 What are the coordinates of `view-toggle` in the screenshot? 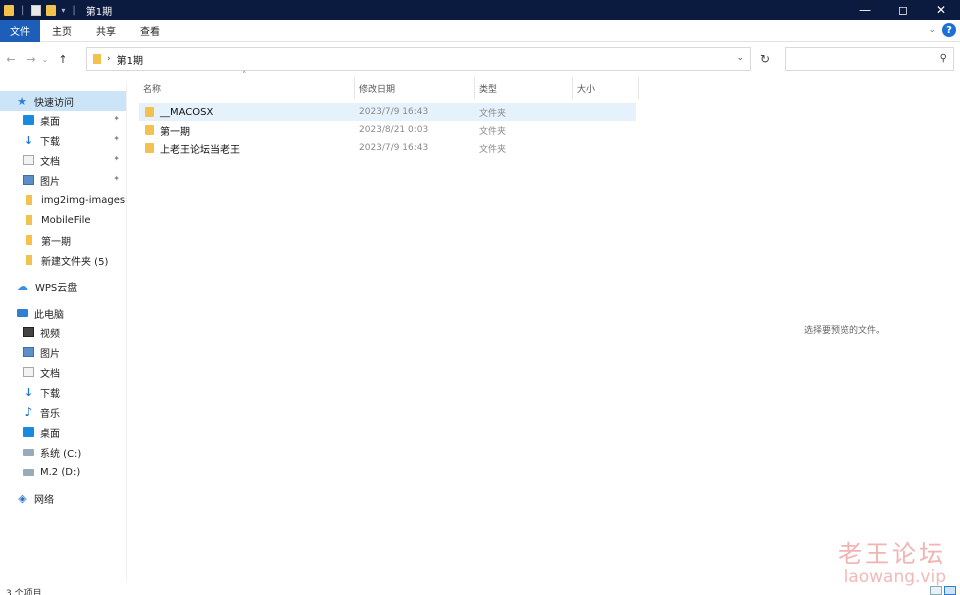 It's located at (943, 590).